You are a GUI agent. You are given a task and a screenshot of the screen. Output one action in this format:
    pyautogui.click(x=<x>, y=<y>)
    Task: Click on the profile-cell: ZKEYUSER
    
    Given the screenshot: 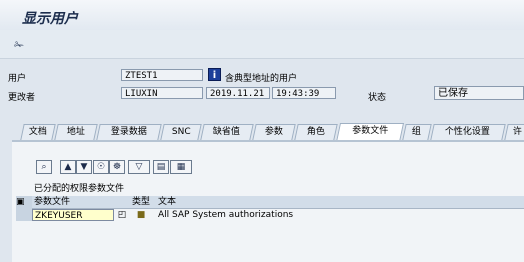 What is the action you would take?
    pyautogui.click(x=73, y=215)
    